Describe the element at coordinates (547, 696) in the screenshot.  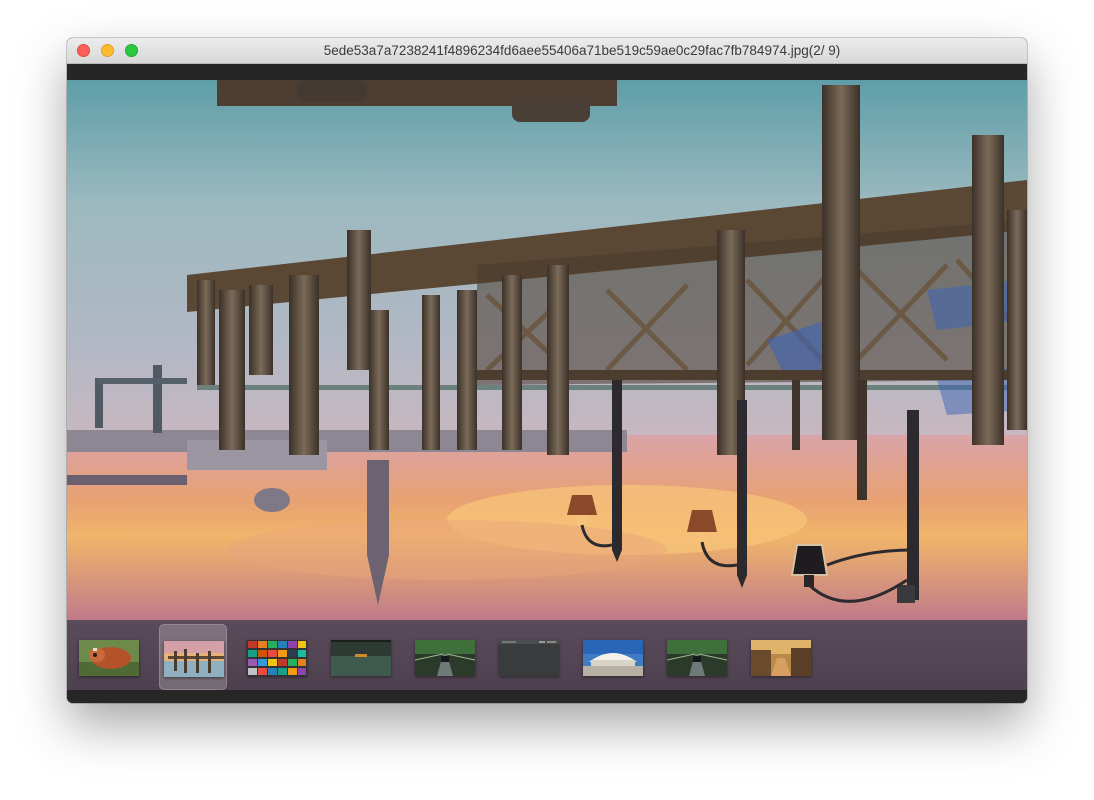
I see `bottom-bar` at that location.